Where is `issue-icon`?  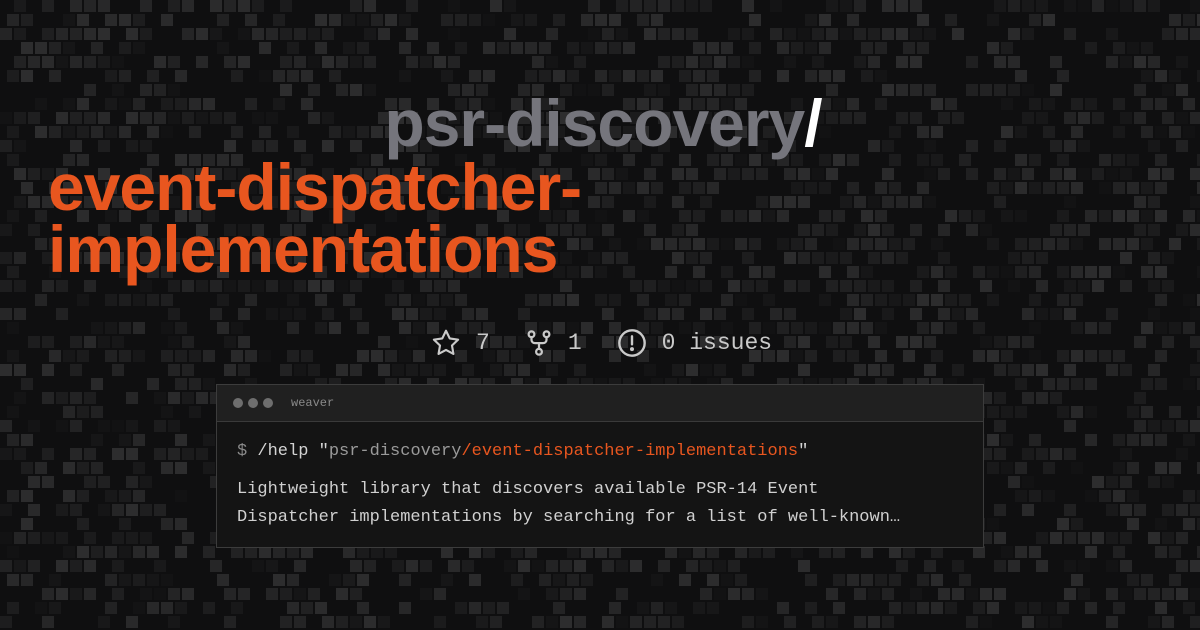
issue-icon is located at coordinates (639, 343).